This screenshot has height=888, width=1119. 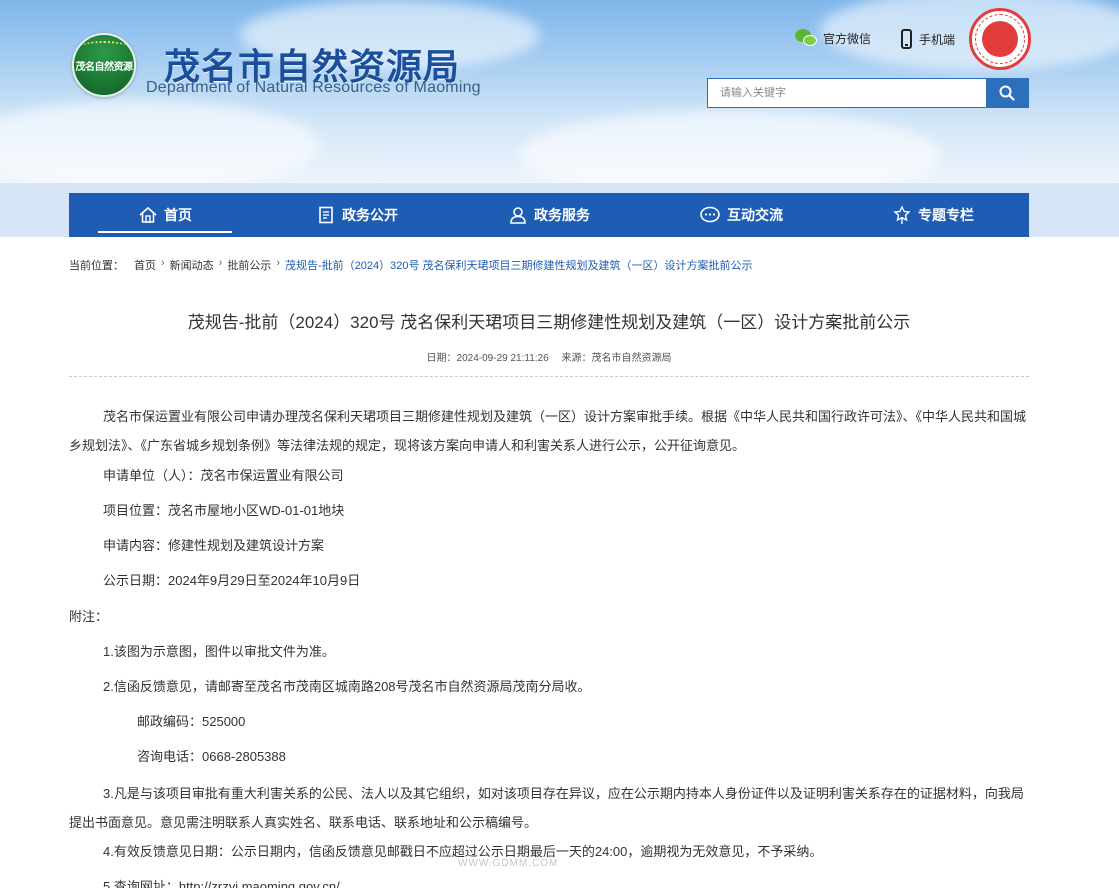 I want to click on search-box, so click(x=868, y=93).